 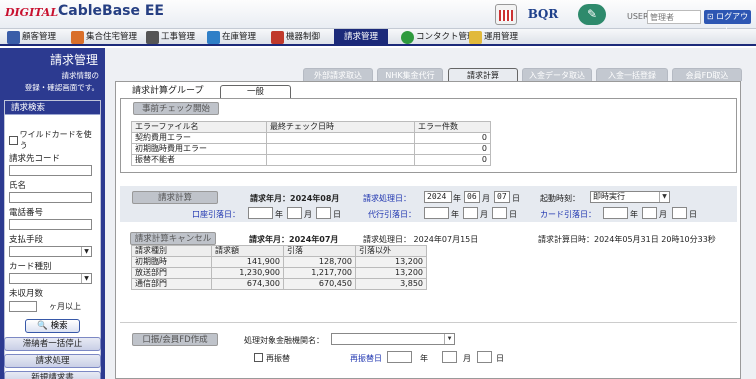 I want to click on cancel-calc-button: 請求計算キャンセル, so click(x=173, y=238).